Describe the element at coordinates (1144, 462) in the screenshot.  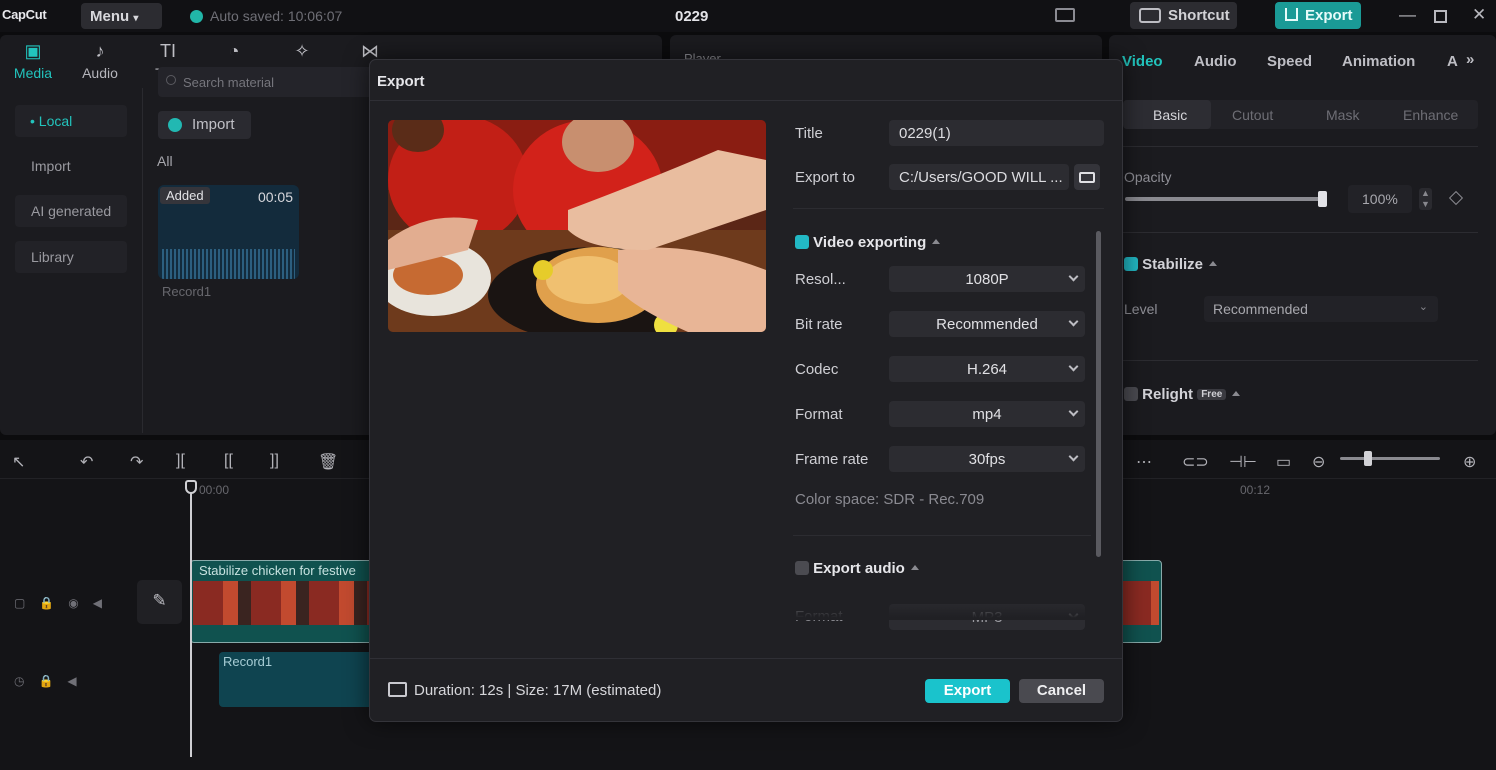
I see `snap-icon: ⋯` at that location.